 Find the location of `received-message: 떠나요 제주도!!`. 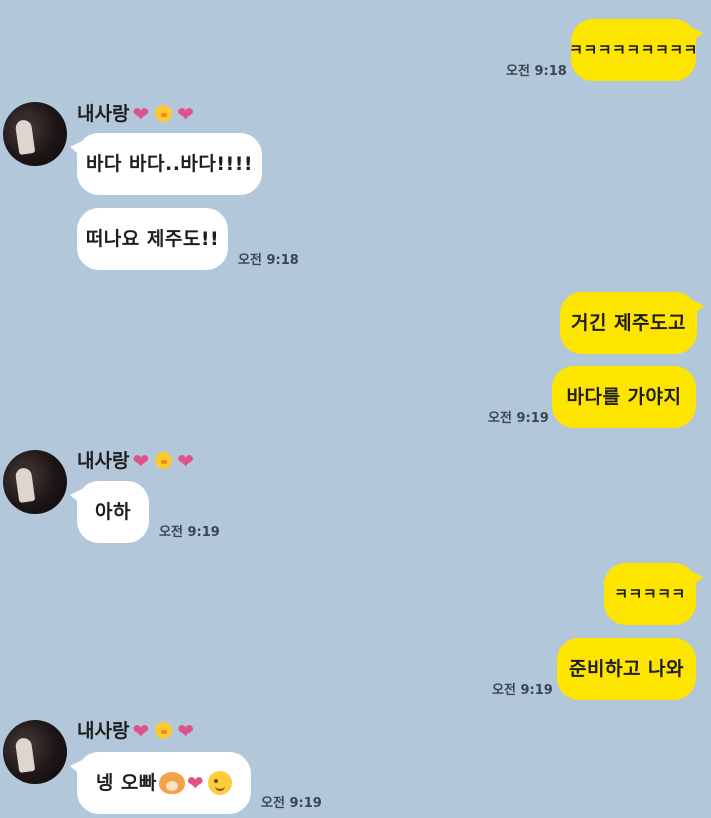

received-message: 떠나요 제주도!! is located at coordinates (152, 239).